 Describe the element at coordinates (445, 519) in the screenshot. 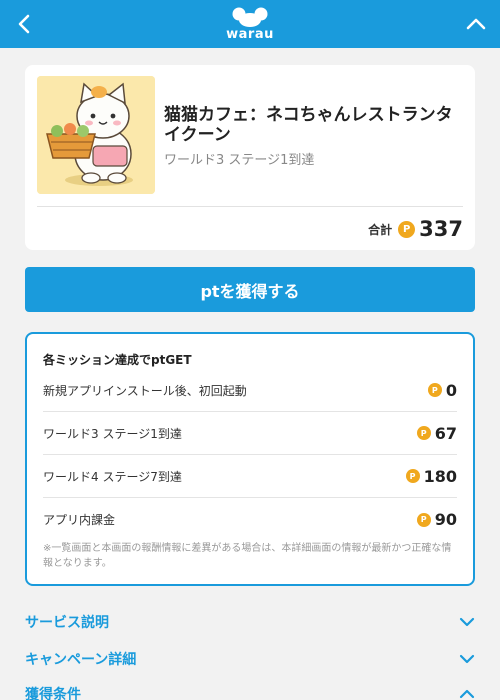

I see `mission-points-value: 90` at that location.